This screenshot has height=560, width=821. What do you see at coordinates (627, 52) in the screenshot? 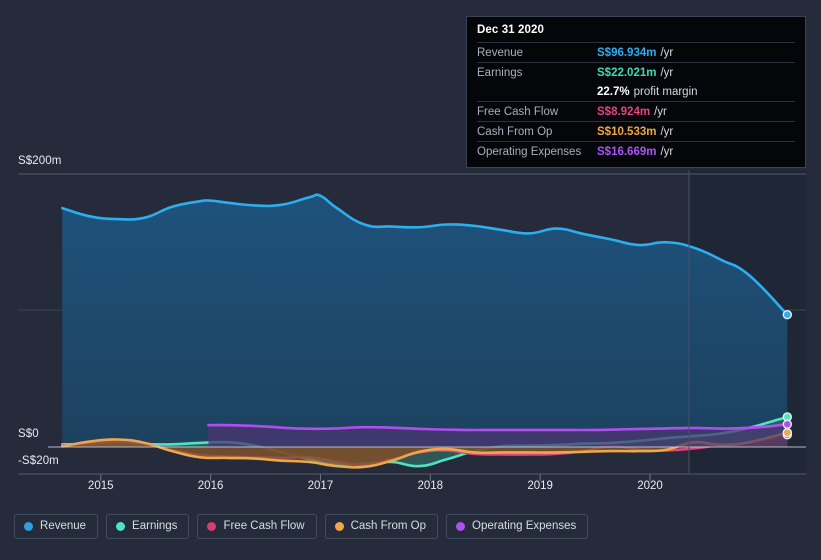
I see `tooltip-row-value: S$96.934m` at bounding box center [627, 52].